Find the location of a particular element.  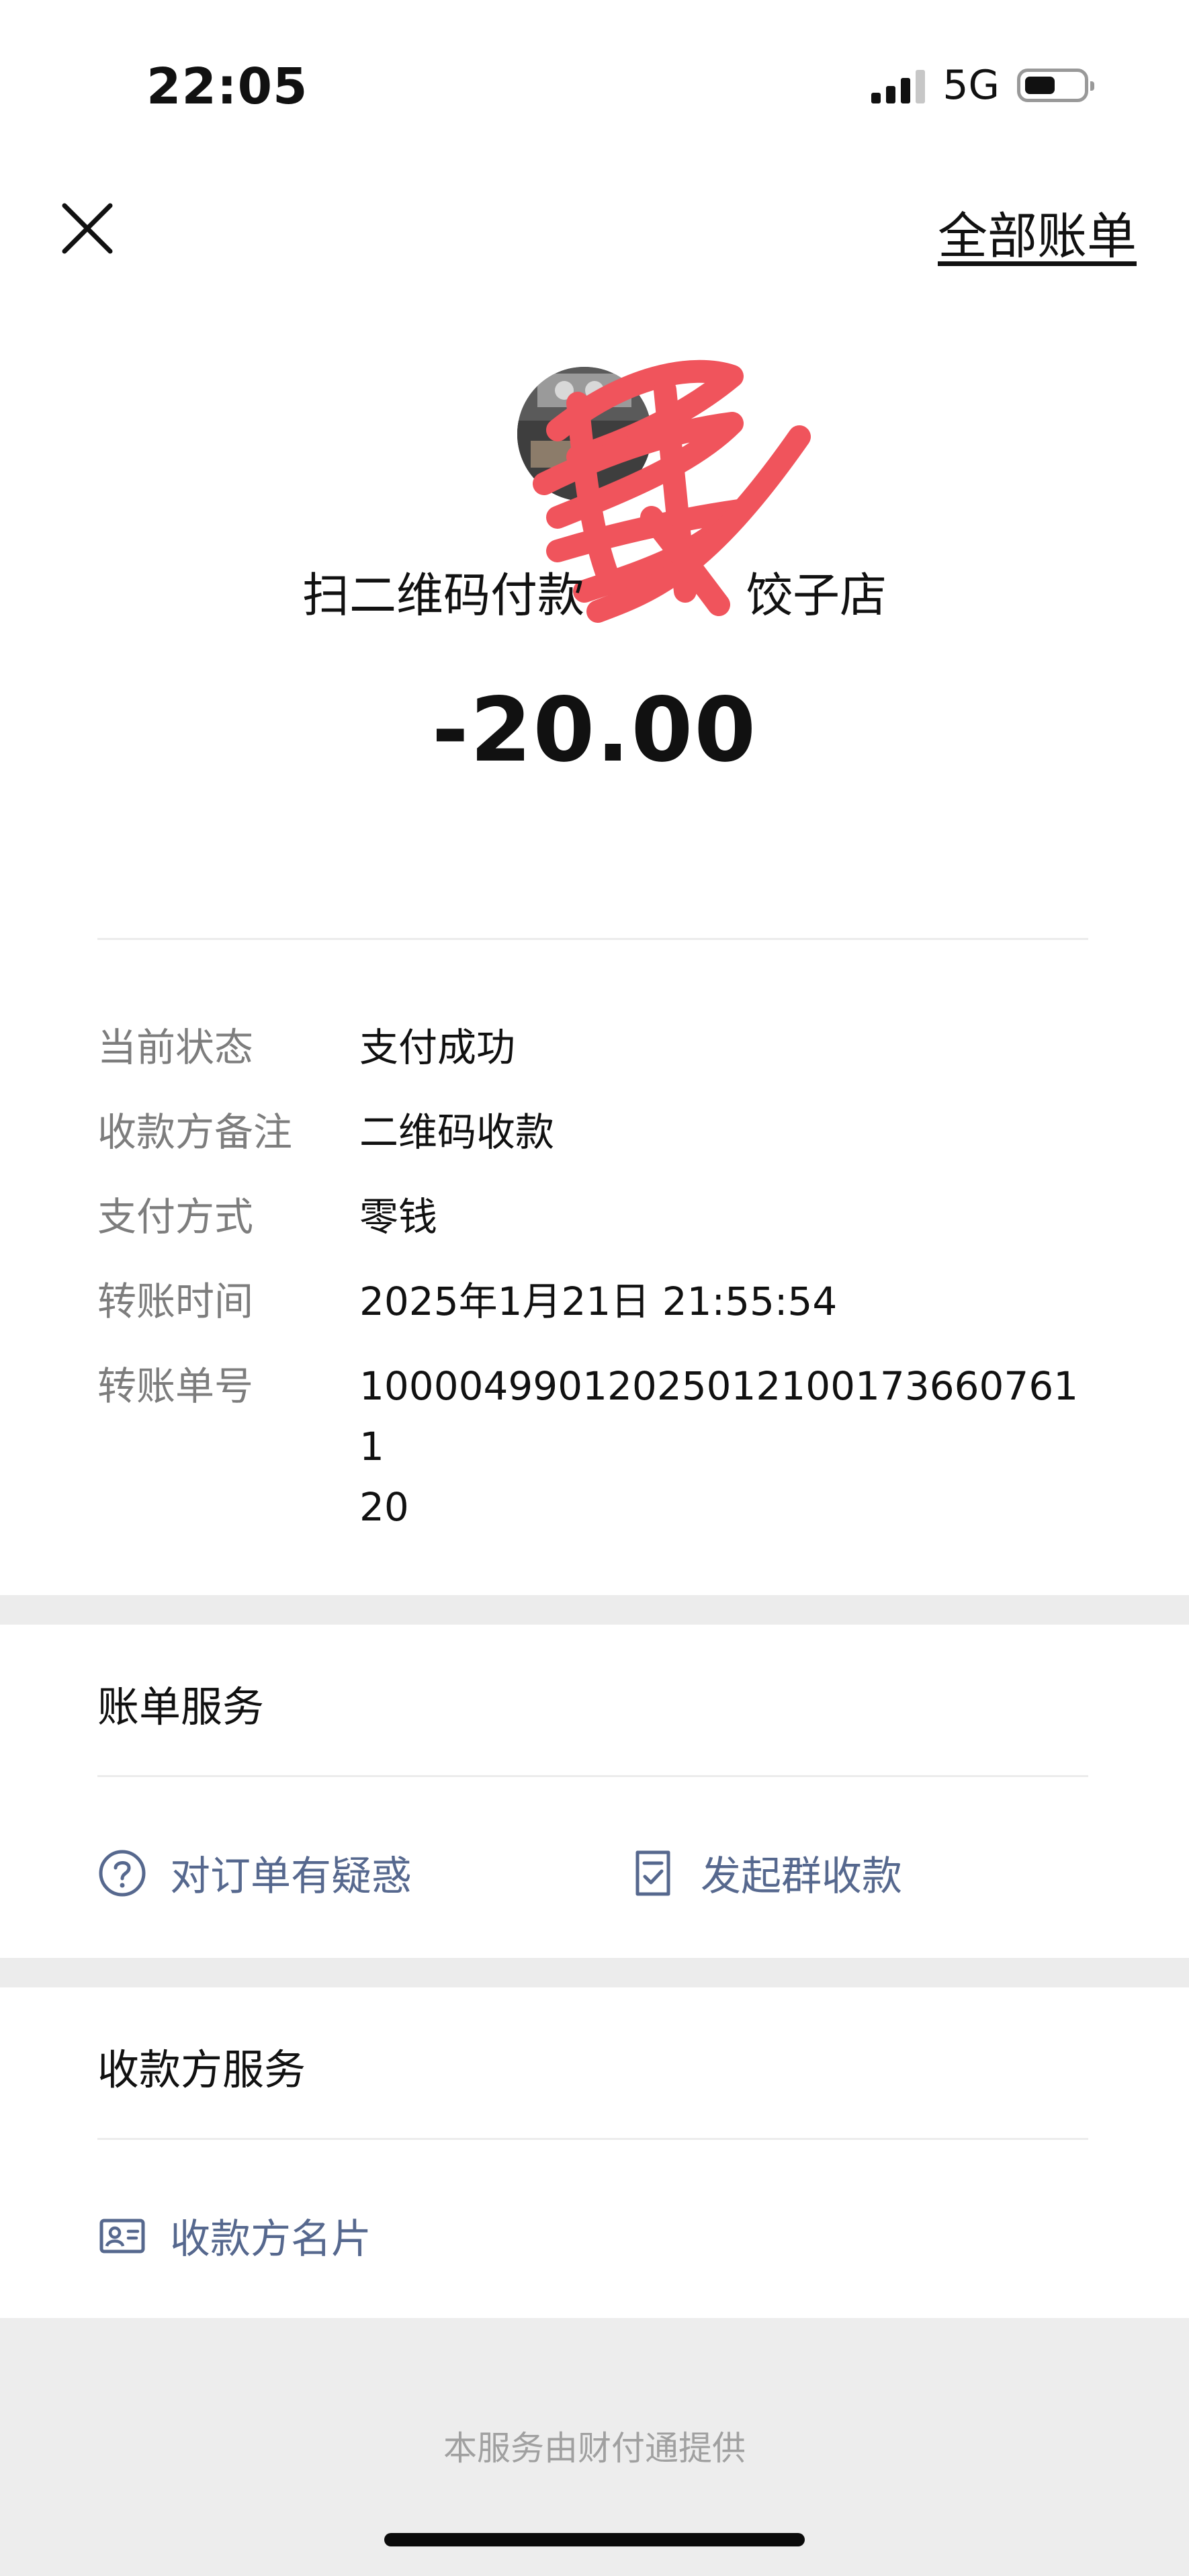

detail-row-transfer-time: 转账时间 2025年1月21日 21:55:54 is located at coordinates (592, 1301).